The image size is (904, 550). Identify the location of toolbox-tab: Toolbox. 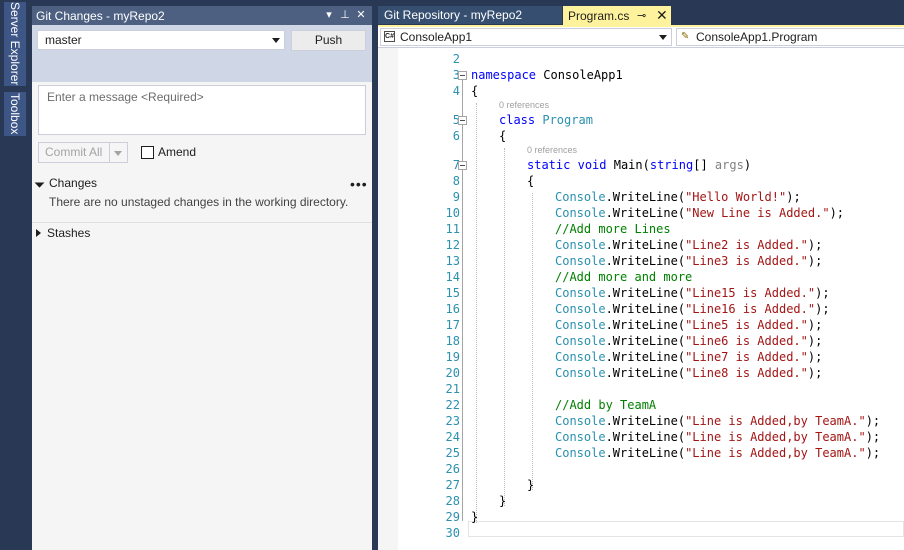
(15, 114).